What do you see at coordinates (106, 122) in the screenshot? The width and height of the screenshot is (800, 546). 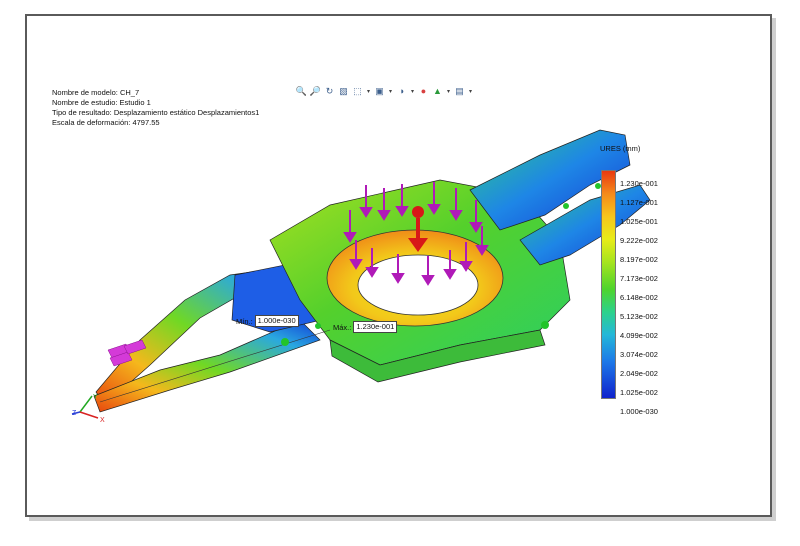 I see `deformation-scale: Escala de deformación: 4797.55` at bounding box center [106, 122].